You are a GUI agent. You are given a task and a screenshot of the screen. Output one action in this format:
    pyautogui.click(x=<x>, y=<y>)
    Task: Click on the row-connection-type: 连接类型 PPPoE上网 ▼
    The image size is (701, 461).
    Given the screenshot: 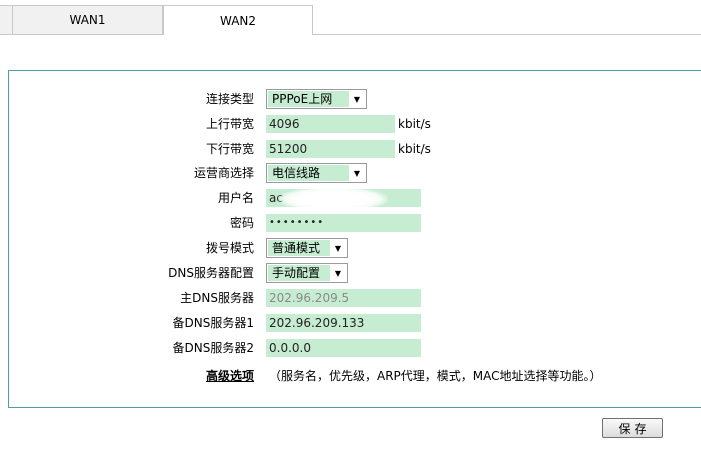 What is the action you would take?
    pyautogui.click(x=355, y=99)
    